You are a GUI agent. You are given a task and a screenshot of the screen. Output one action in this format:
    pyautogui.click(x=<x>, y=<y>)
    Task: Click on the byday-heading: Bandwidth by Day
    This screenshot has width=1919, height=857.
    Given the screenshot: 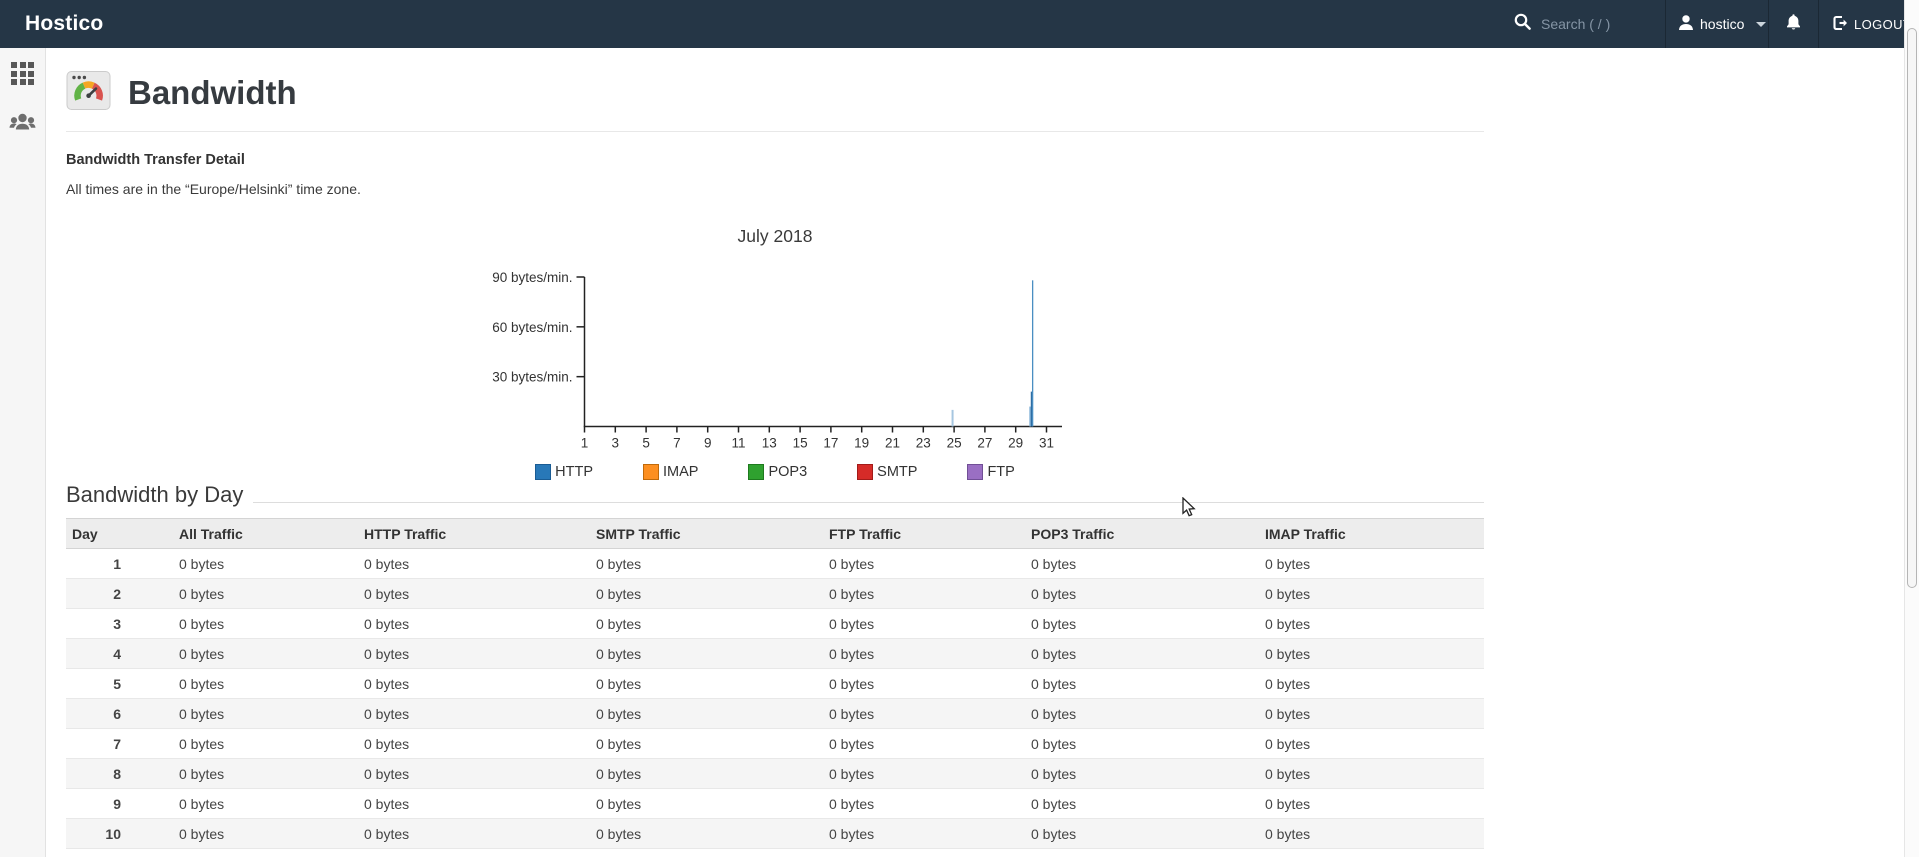 What is the action you would take?
    pyautogui.click(x=775, y=495)
    